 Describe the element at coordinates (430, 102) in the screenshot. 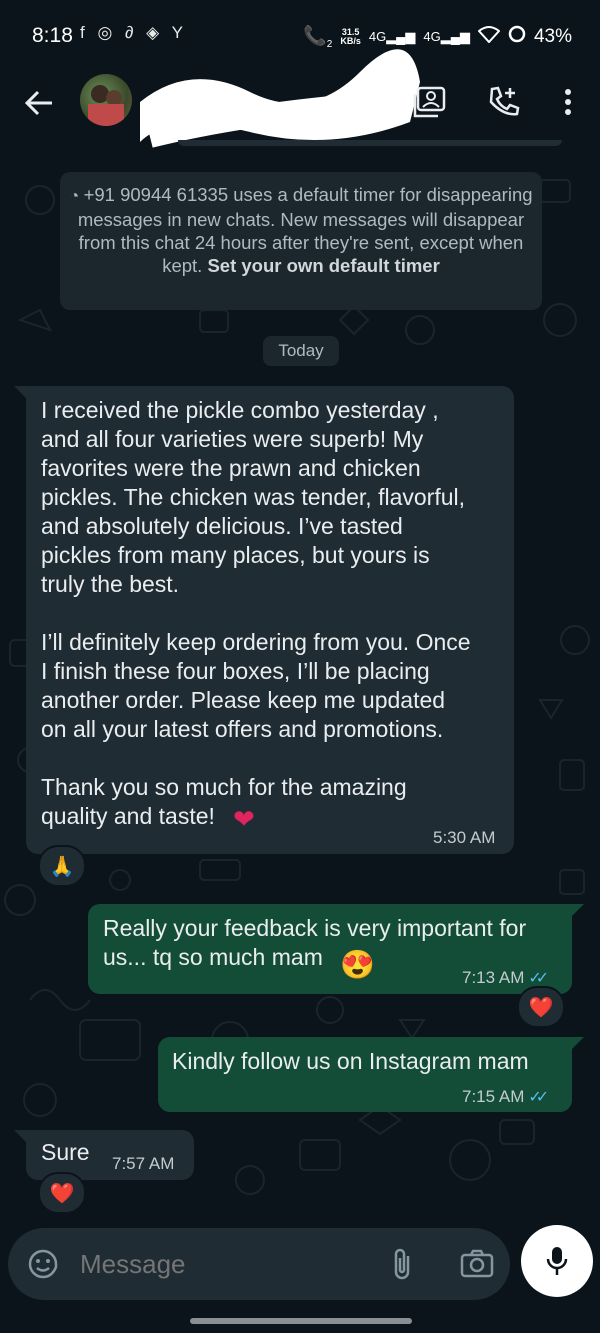

I see `gallery-icon` at that location.